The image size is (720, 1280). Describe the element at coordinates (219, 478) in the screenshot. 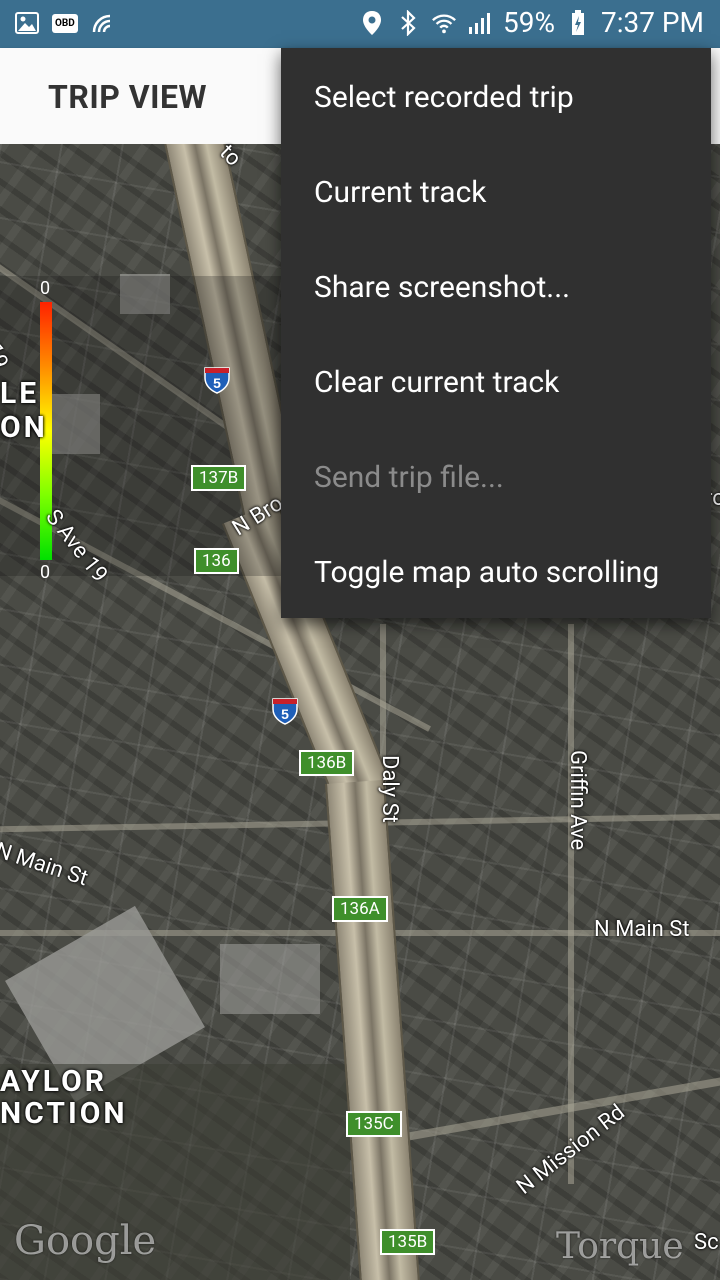

I see `exit-sign: 137B` at that location.